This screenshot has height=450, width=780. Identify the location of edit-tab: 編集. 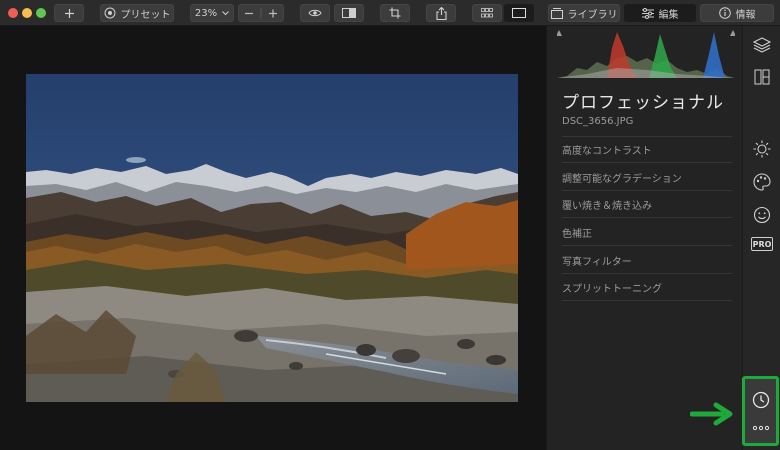
(660, 13).